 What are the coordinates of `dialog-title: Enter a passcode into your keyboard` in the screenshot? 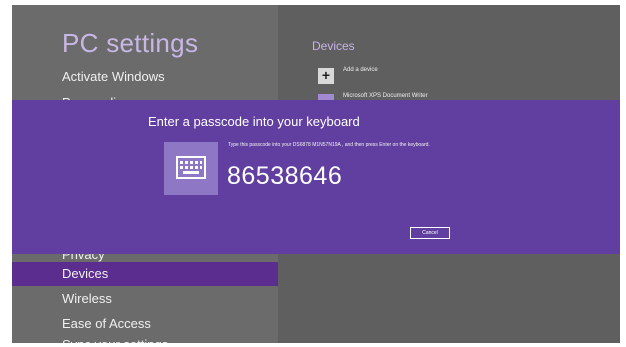 It's located at (254, 121).